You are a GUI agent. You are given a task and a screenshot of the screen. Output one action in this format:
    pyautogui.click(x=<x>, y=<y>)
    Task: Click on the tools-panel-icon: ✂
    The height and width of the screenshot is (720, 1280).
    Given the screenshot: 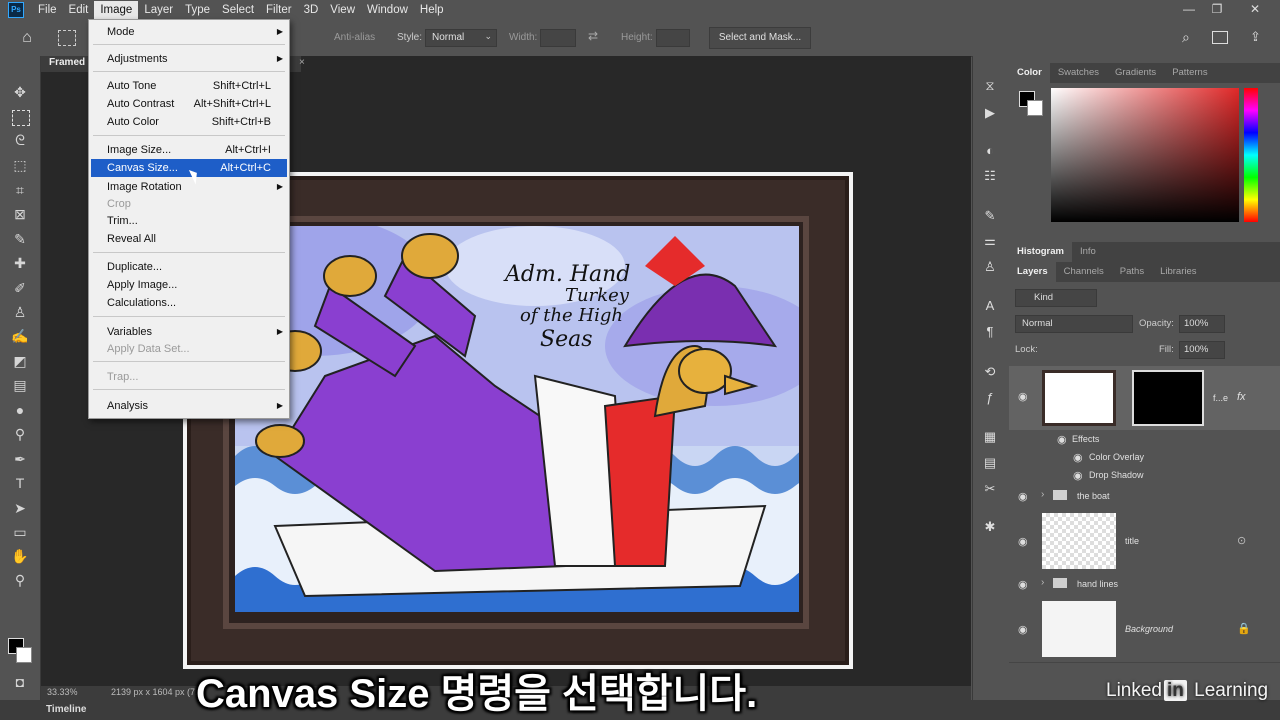 What is the action you would take?
    pyautogui.click(x=990, y=489)
    